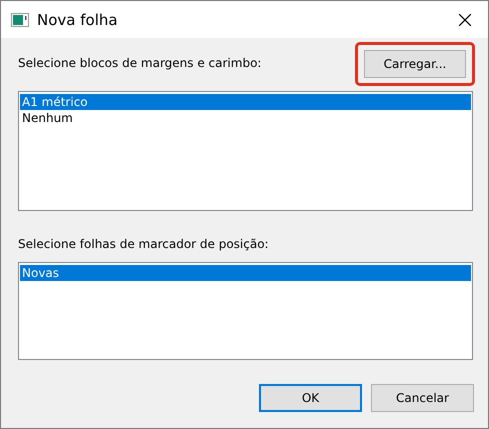  What do you see at coordinates (245, 118) in the screenshot?
I see `list-item: Nenhum` at bounding box center [245, 118].